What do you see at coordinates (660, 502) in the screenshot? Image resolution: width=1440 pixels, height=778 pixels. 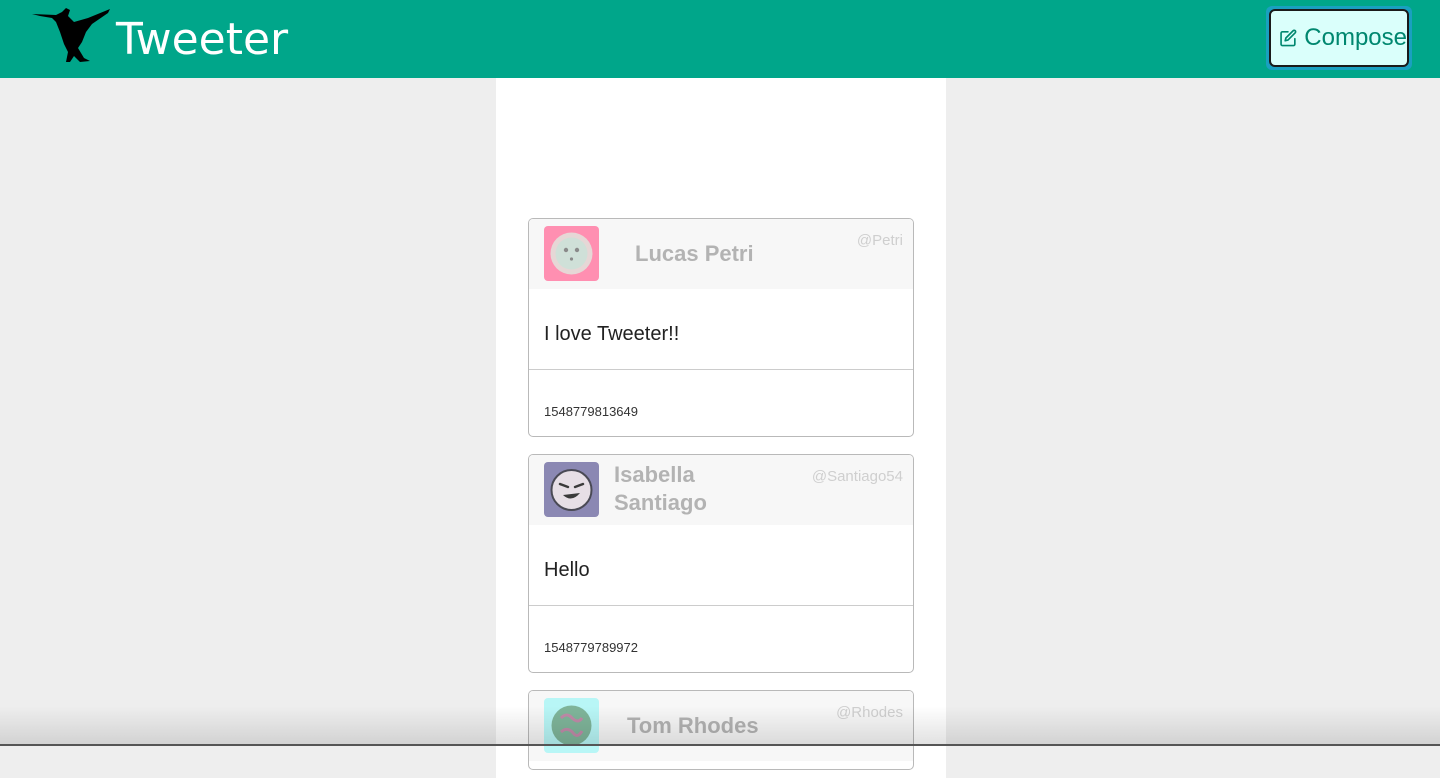 I see `tweet-author-last-name: Santiago` at bounding box center [660, 502].